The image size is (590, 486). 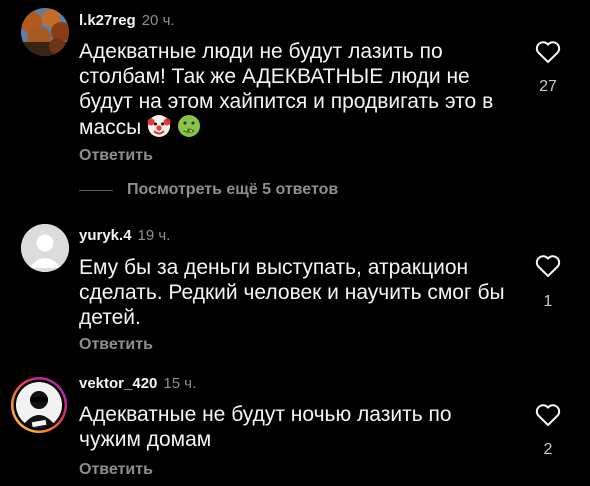 What do you see at coordinates (107, 20) in the screenshot?
I see `username: l.k27reg` at bounding box center [107, 20].